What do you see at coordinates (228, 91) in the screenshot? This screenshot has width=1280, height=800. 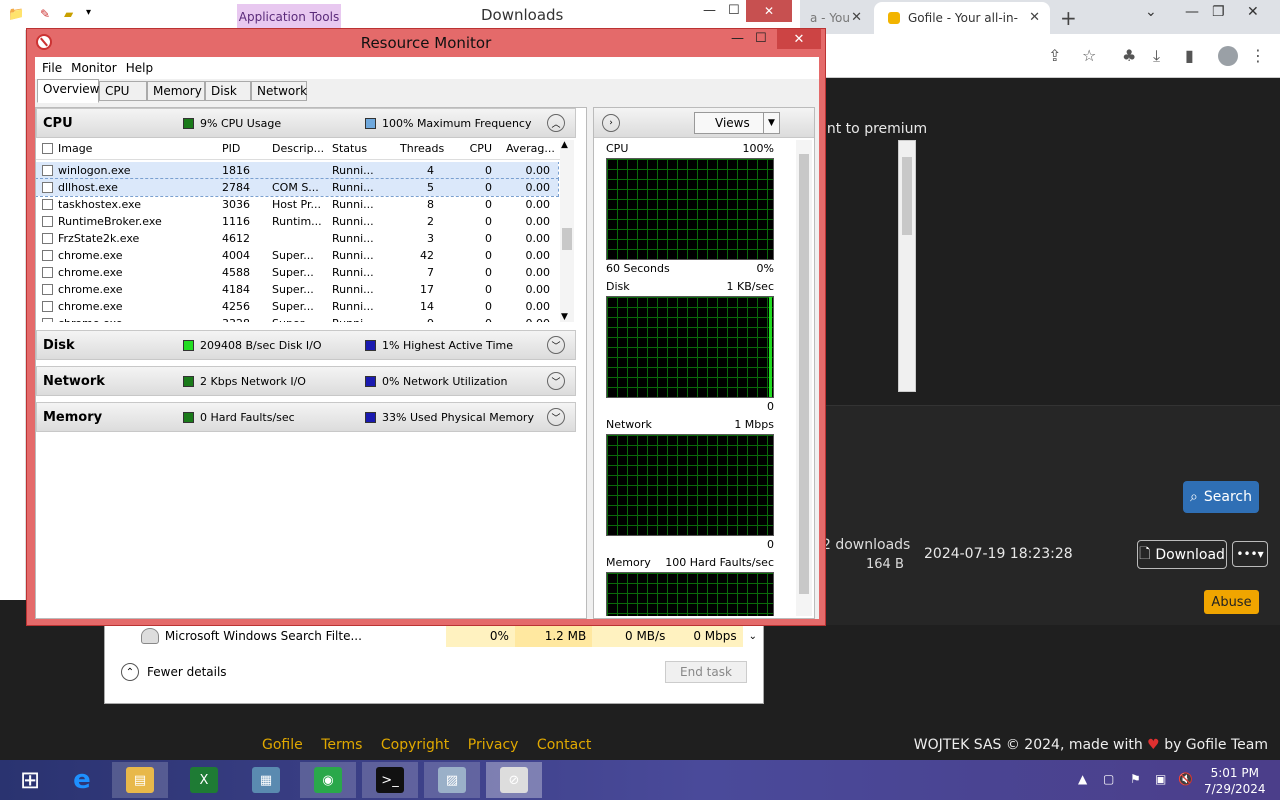 I see `tab-disk: Disk` at bounding box center [228, 91].